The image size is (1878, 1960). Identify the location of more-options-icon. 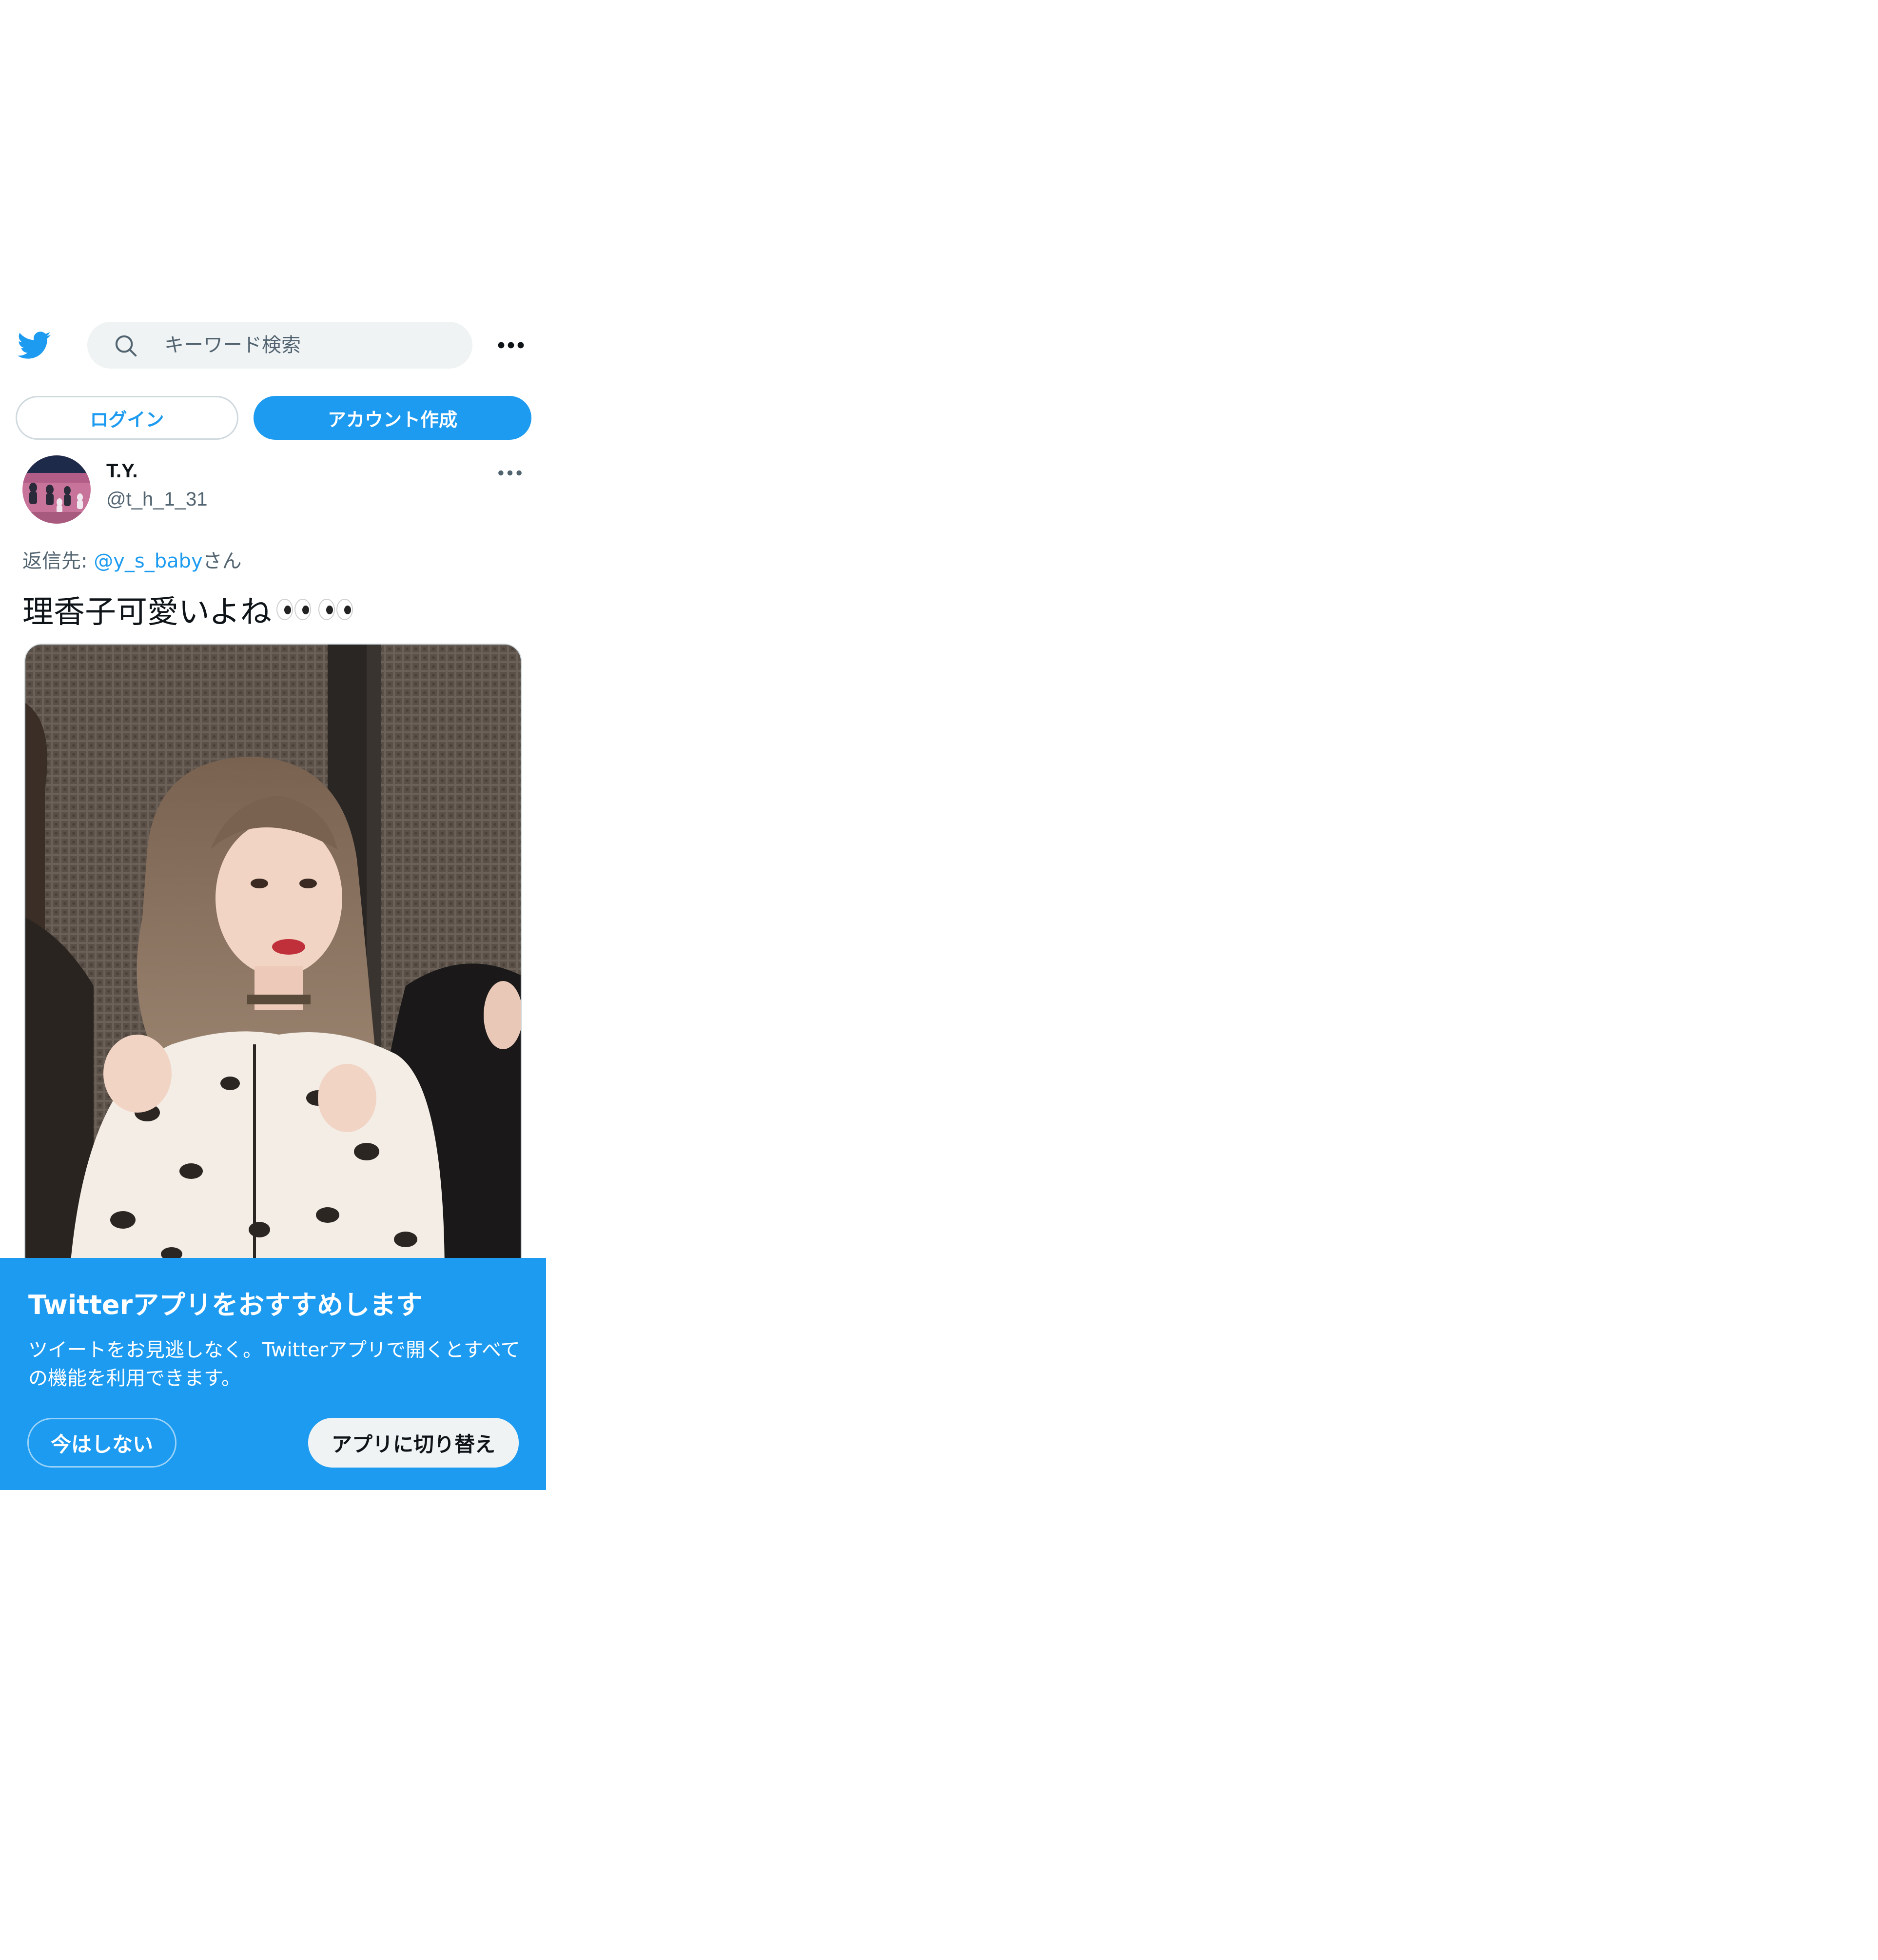
(511, 345).